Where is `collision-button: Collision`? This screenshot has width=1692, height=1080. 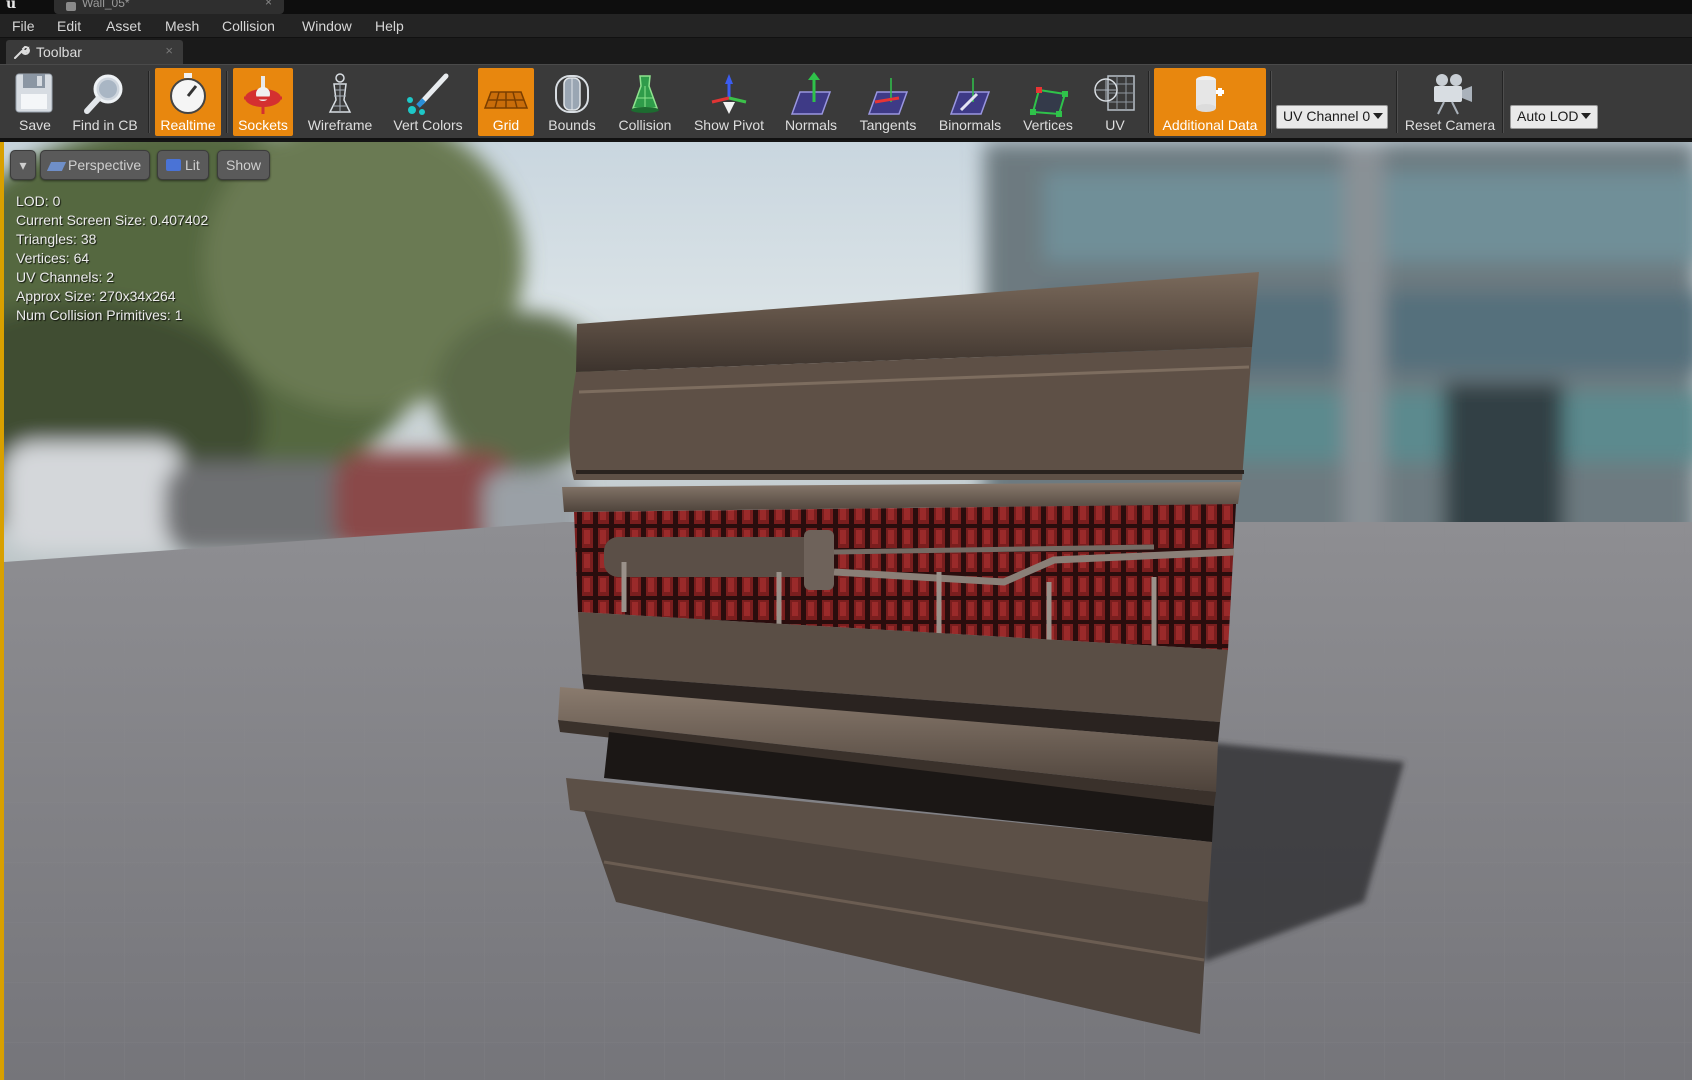 collision-button: Collision is located at coordinates (645, 102).